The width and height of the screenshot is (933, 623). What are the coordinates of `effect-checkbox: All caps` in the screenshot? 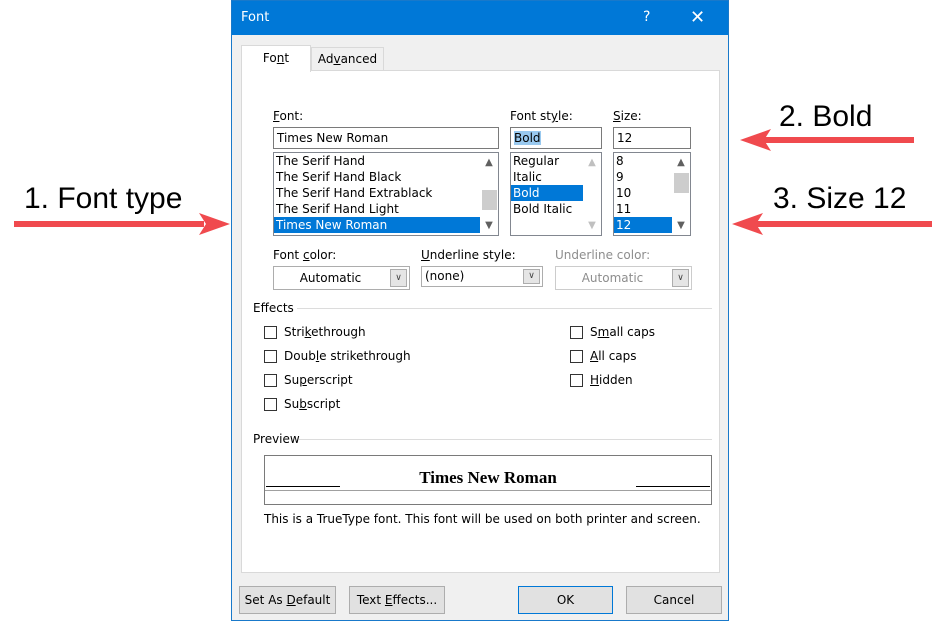 It's located at (603, 356).